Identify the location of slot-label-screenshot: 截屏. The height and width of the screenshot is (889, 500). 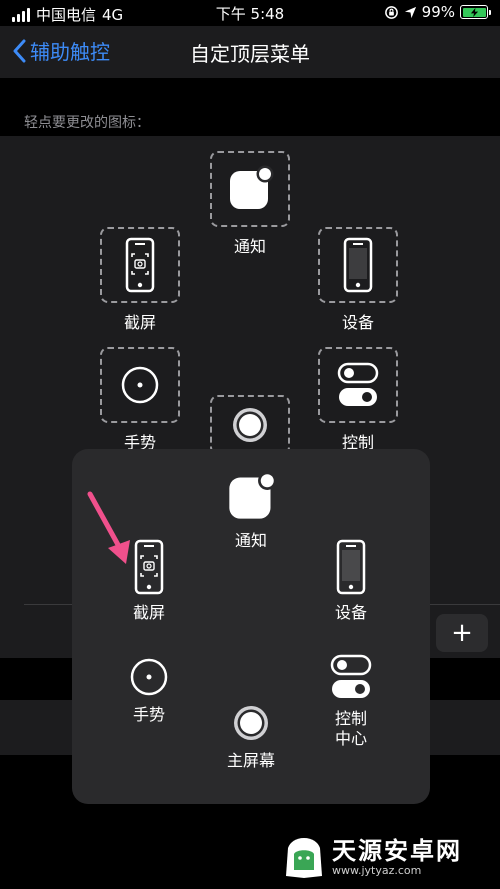
(139, 322).